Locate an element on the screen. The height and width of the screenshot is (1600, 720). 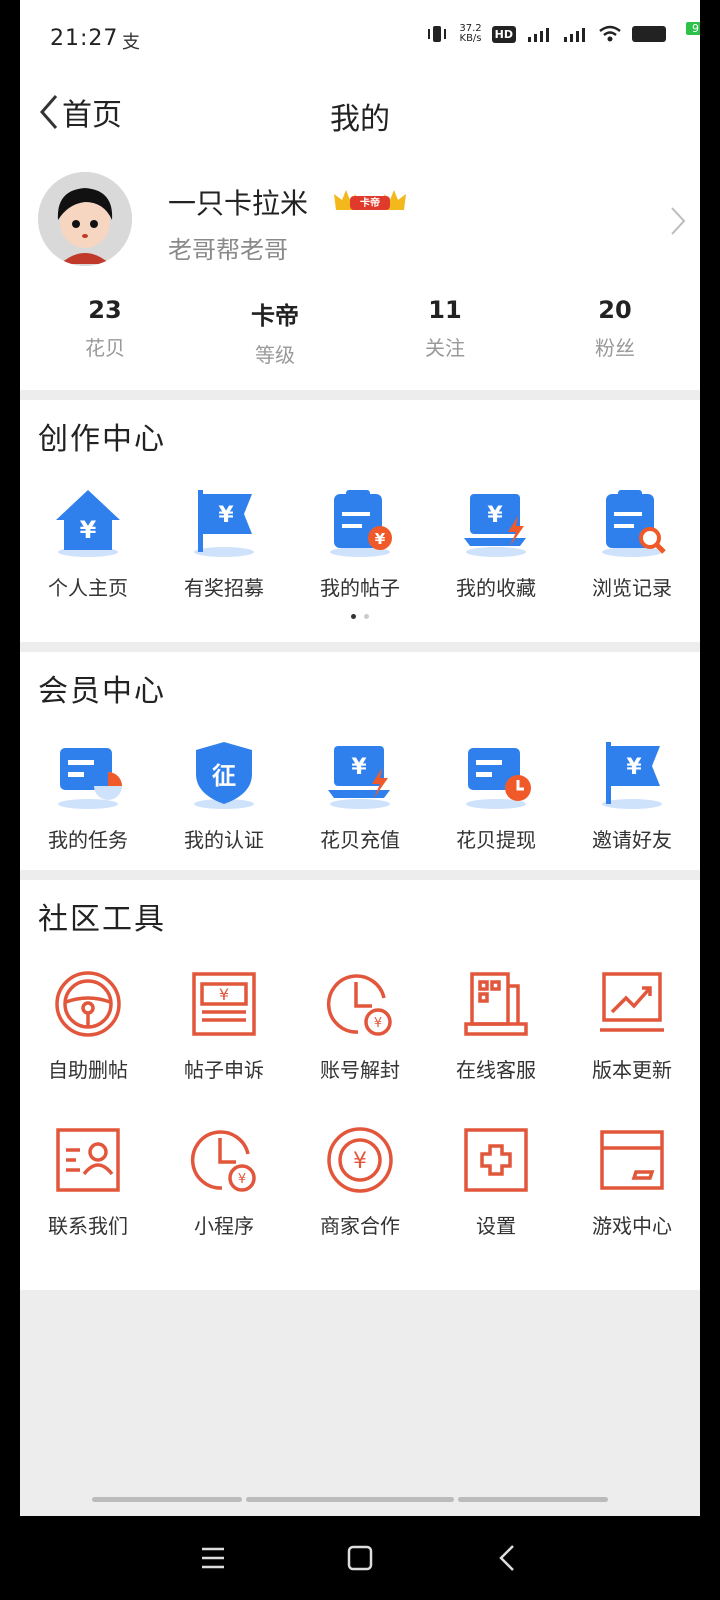
menu-button is located at coordinates (213, 1558).